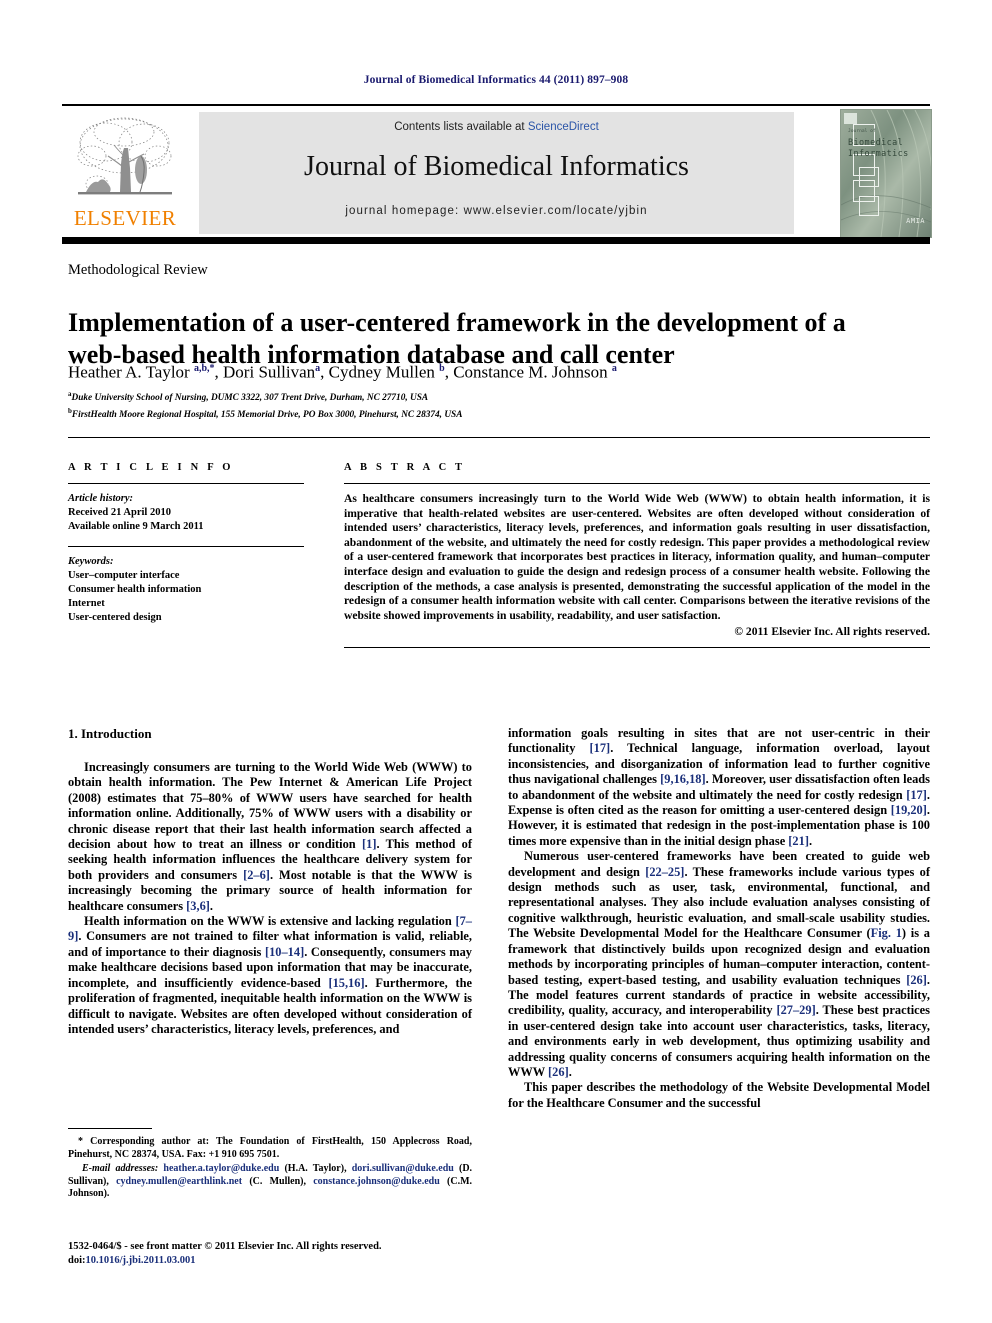 The width and height of the screenshot is (992, 1323). What do you see at coordinates (125, 158) in the screenshot?
I see `elsevier-tree-icon` at bounding box center [125, 158].